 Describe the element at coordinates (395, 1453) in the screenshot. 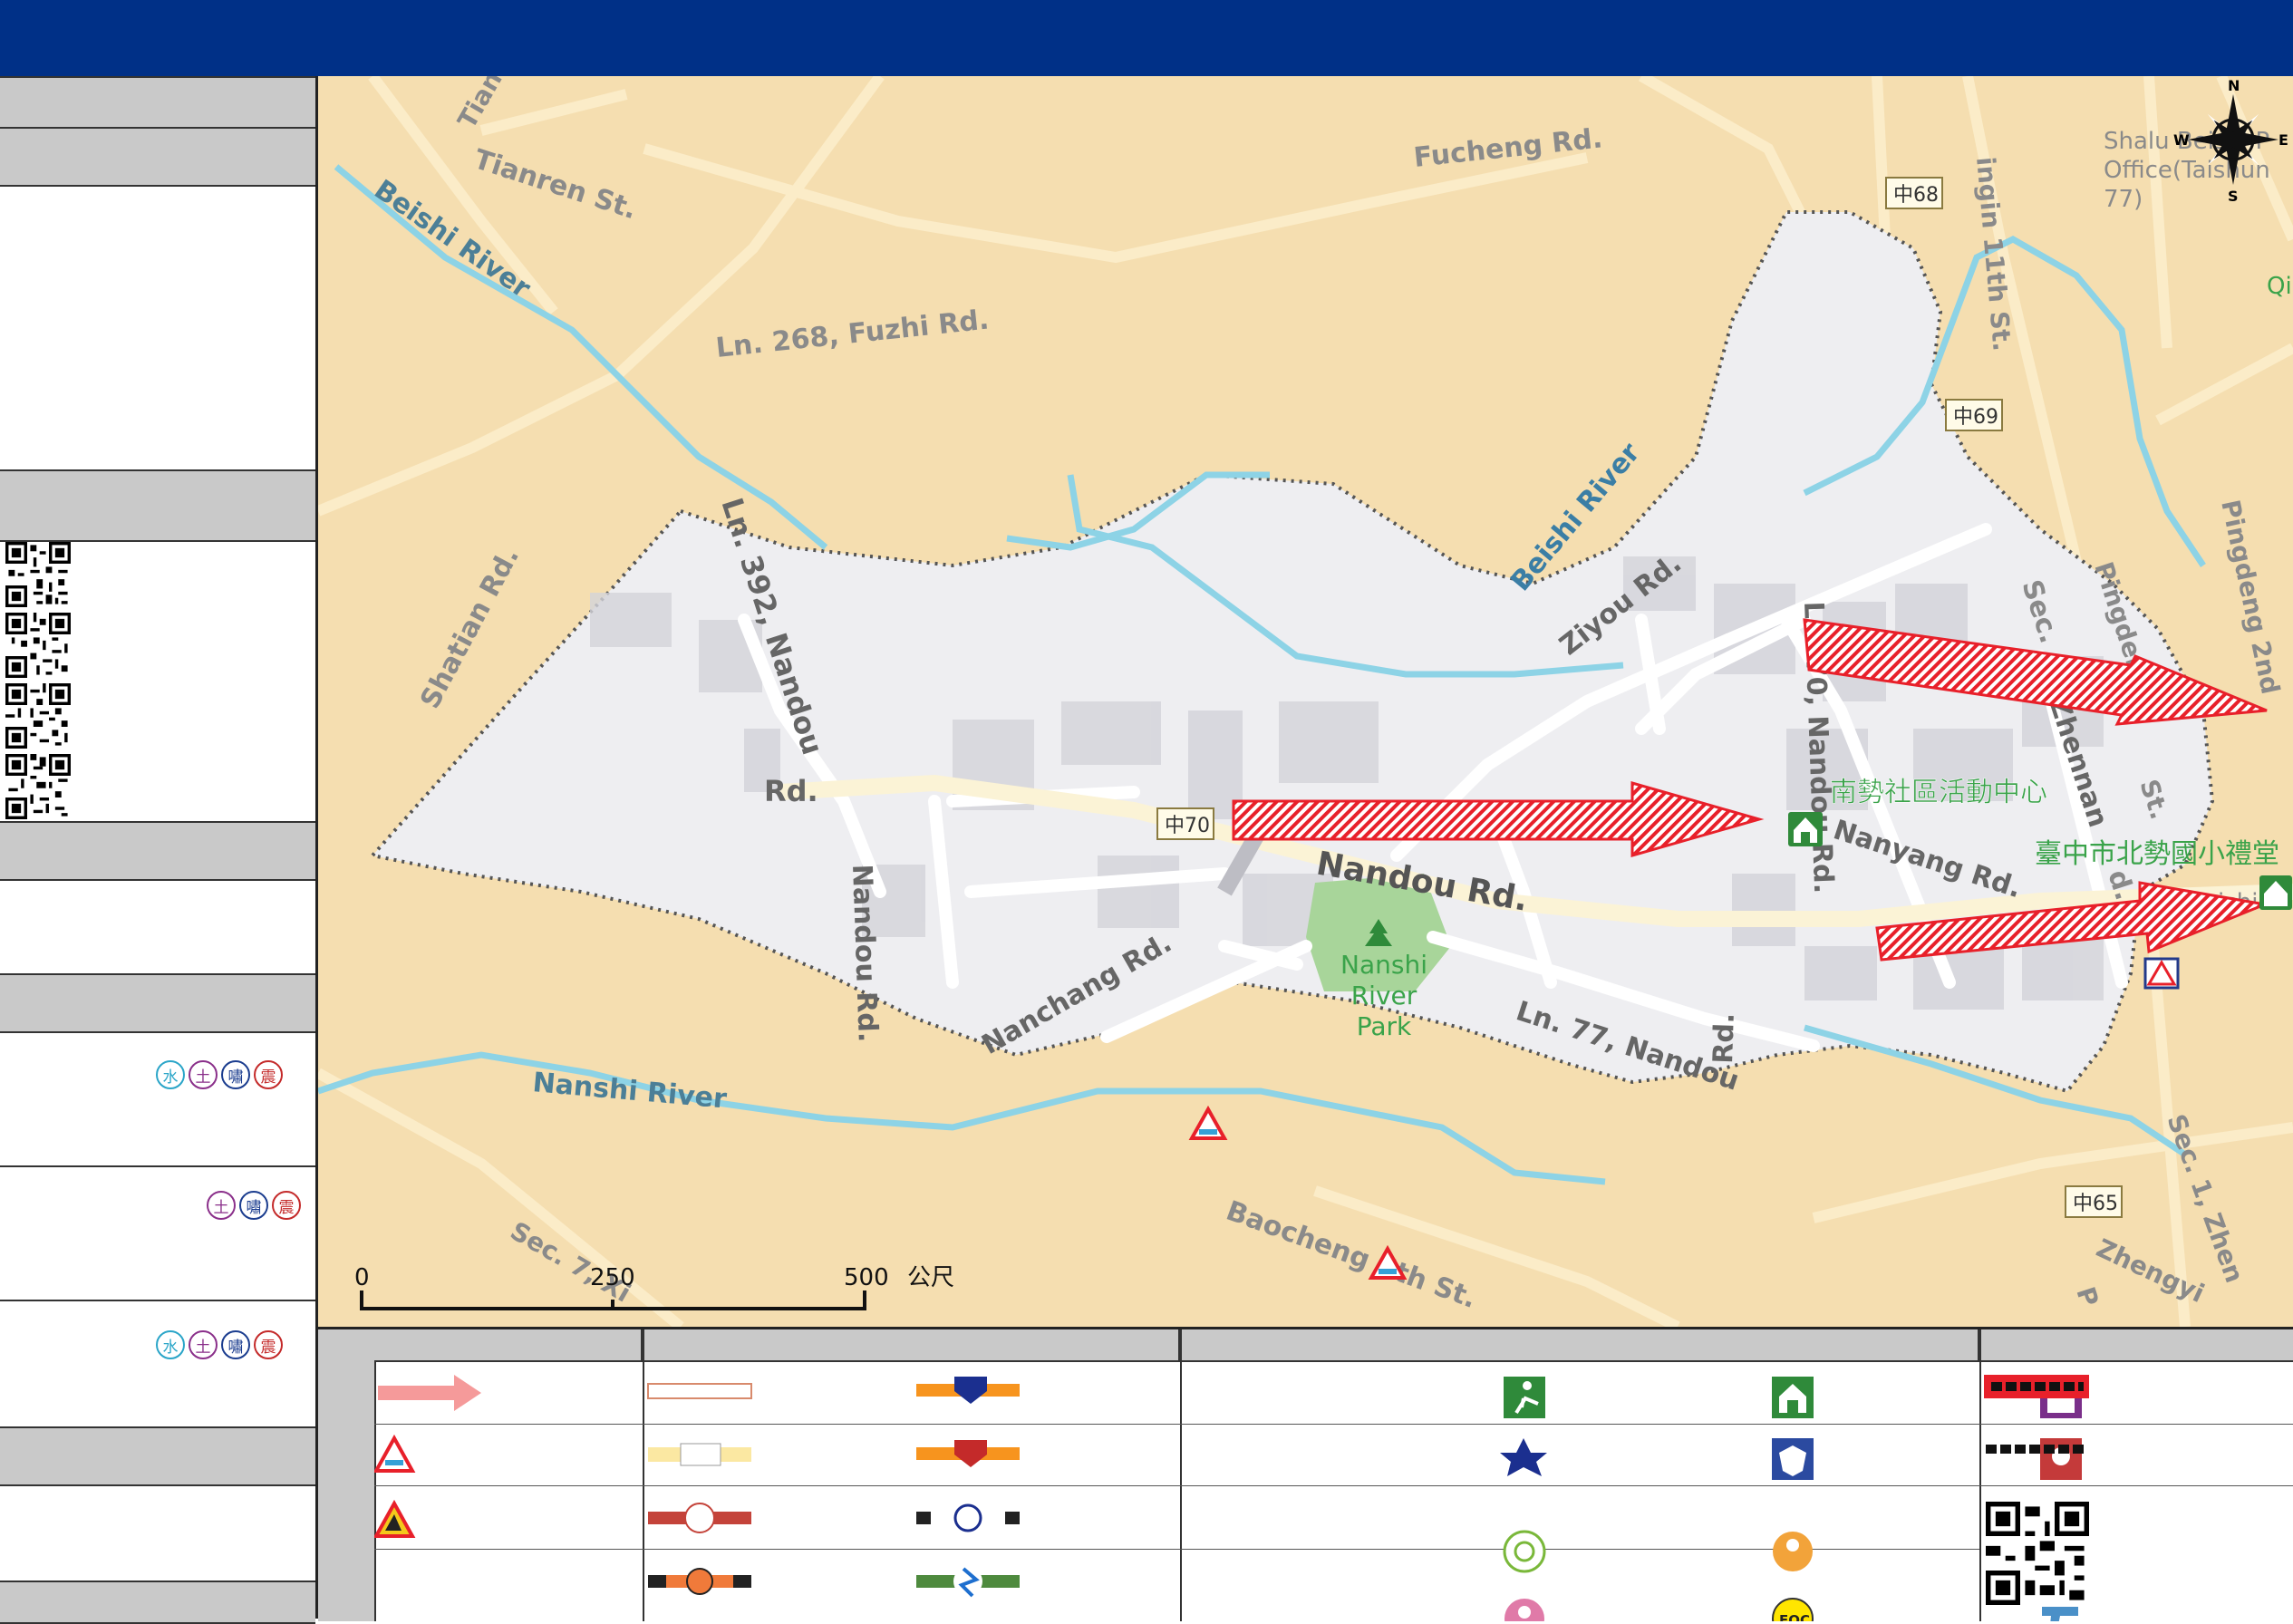

I see `legend-flood-icon` at that location.